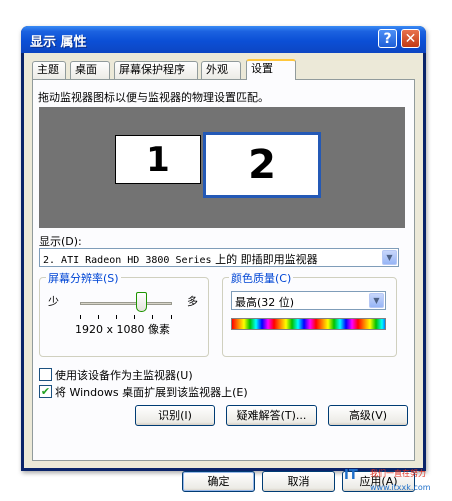  What do you see at coordinates (410, 38) in the screenshot?
I see `close-button: ✕` at bounding box center [410, 38].